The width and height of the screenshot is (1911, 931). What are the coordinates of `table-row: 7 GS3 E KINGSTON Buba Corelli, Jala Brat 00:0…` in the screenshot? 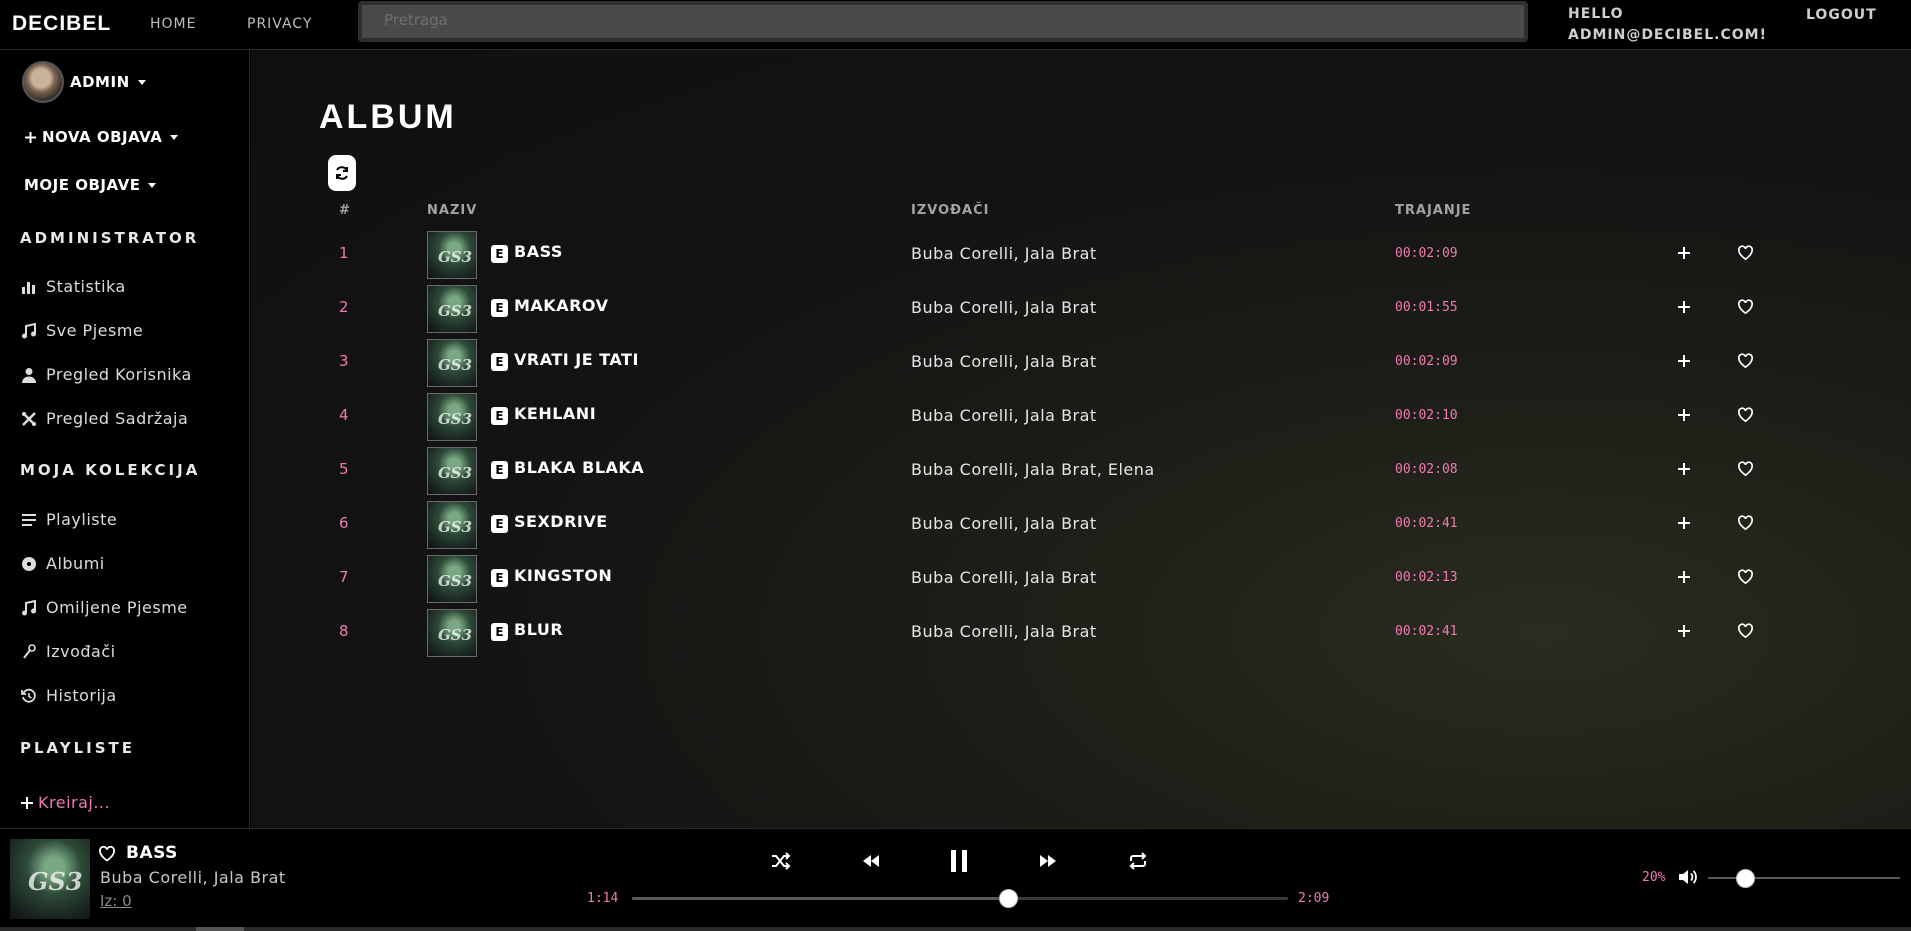 It's located at (1081, 579).